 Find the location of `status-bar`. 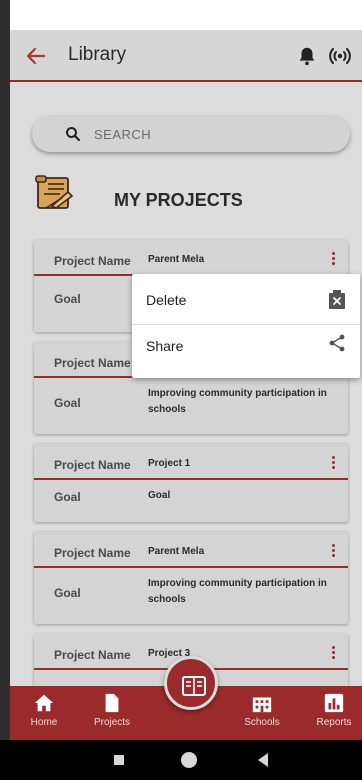

status-bar is located at coordinates (186, 15).